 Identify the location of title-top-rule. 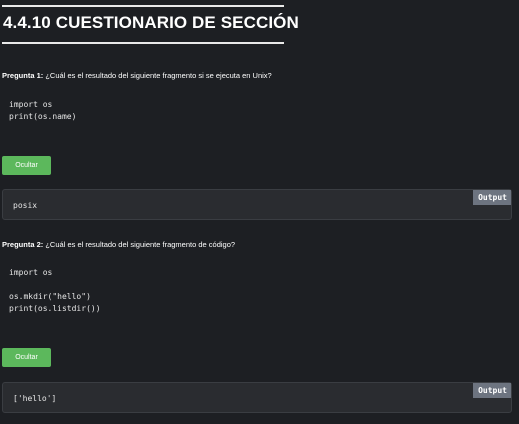
(143, 6).